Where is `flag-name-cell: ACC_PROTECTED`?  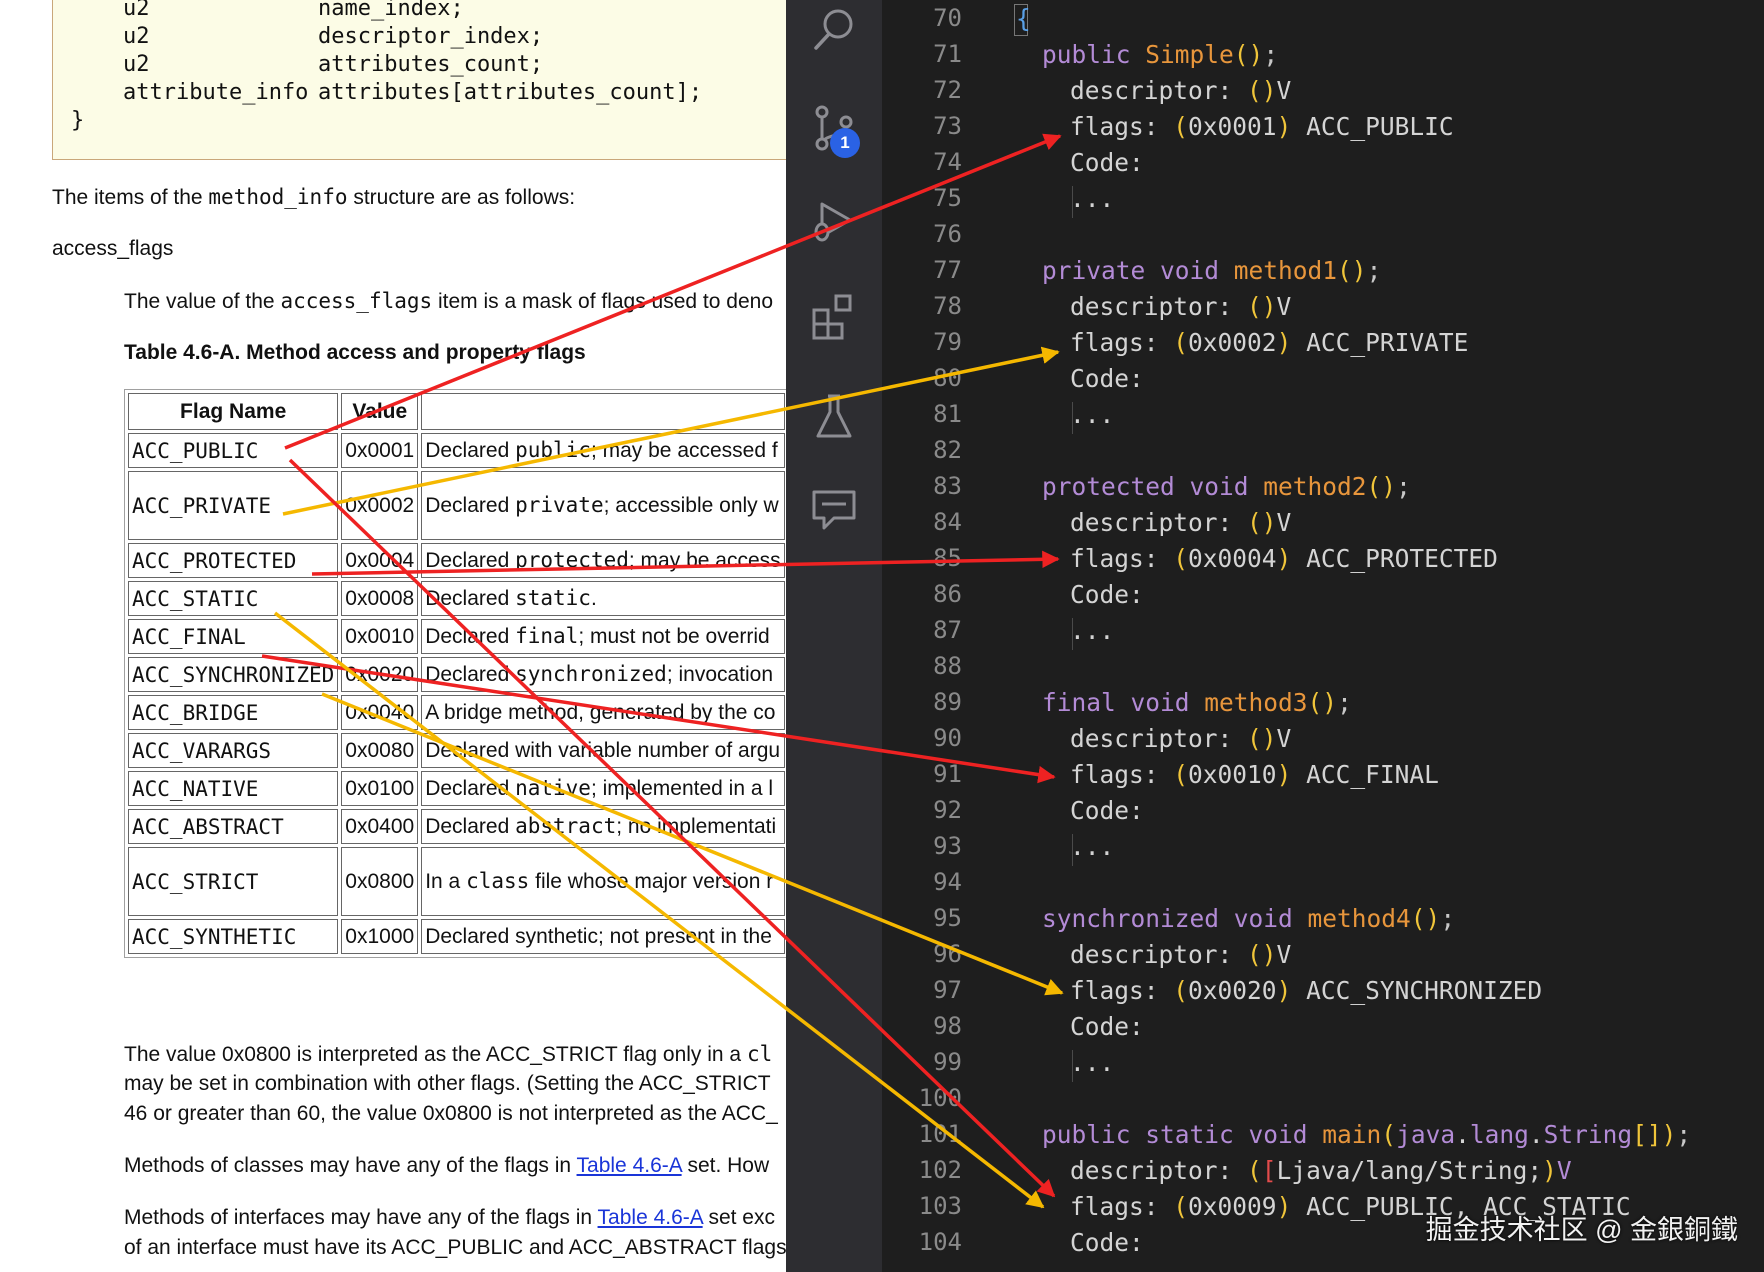
flag-name-cell: ACC_PROTECTED is located at coordinates (233, 560).